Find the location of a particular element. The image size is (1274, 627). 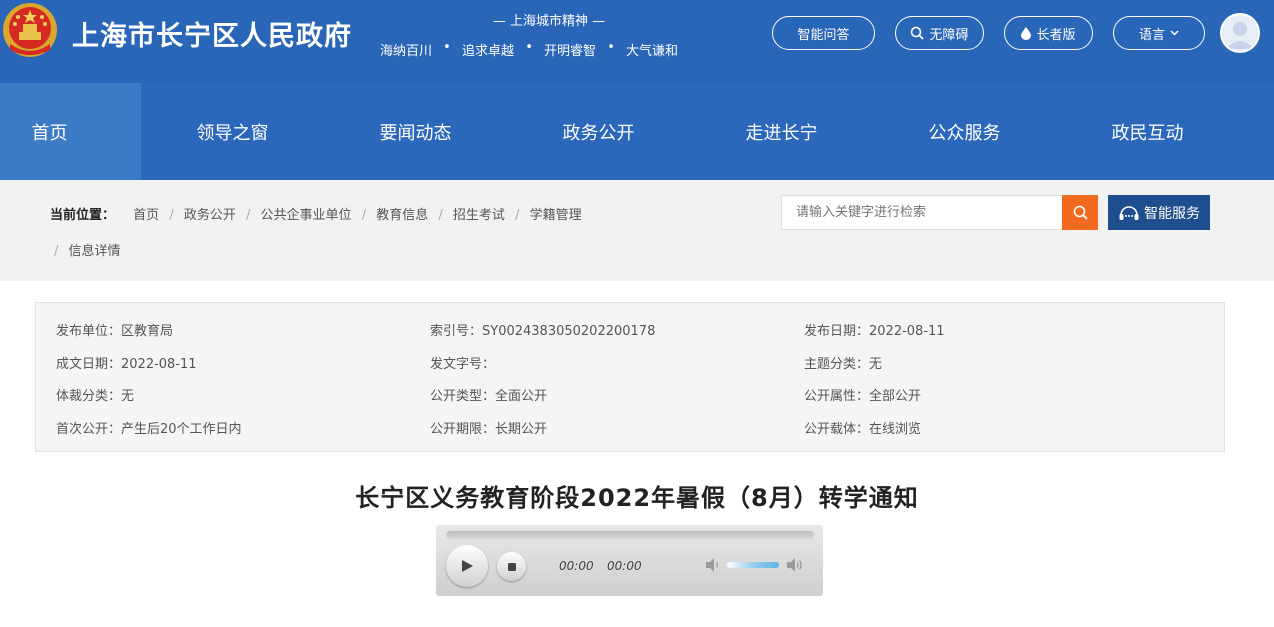

chevron-down-icon is located at coordinates (1174, 33).